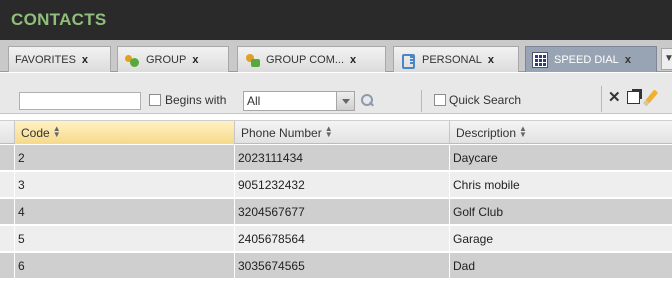  Describe the element at coordinates (195, 60) in the screenshot. I see `close-tab-group-button: x` at that location.